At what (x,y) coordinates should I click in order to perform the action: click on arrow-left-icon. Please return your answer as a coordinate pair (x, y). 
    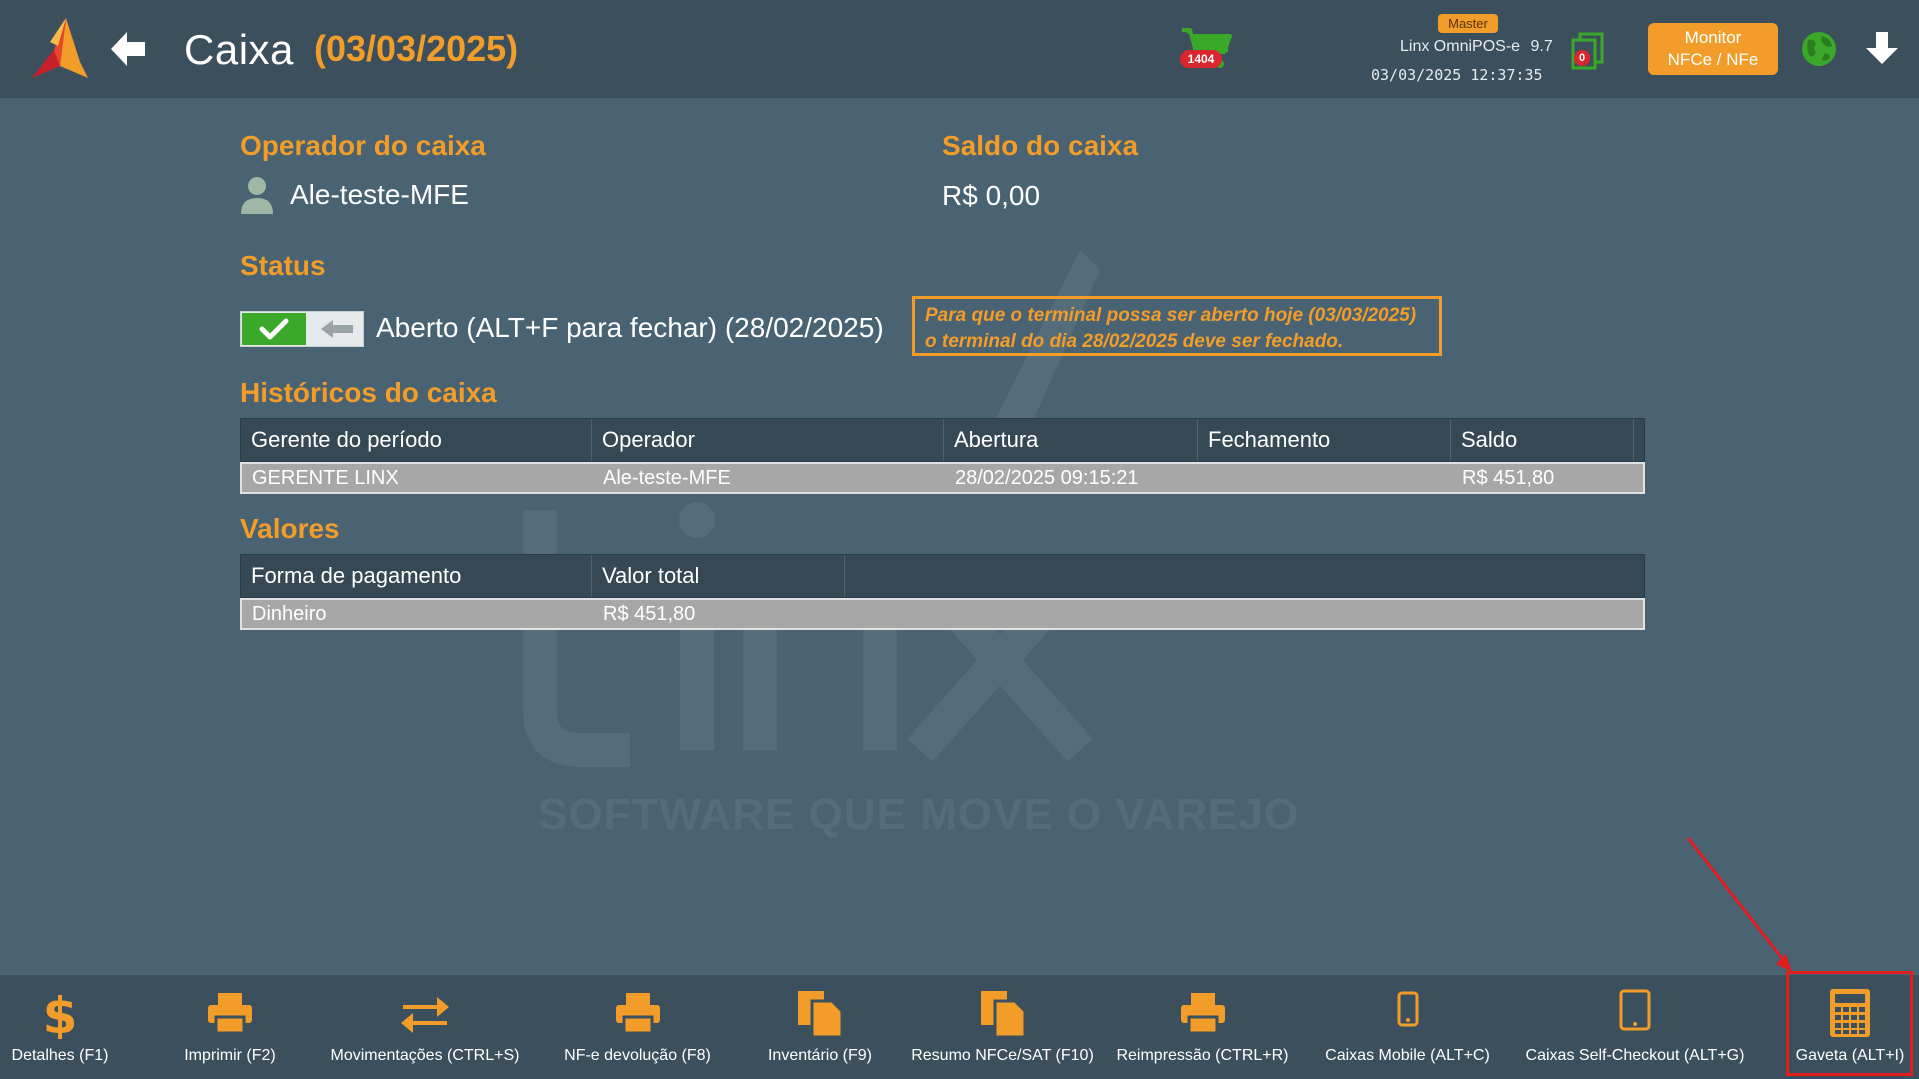
    Looking at the image, I should click on (337, 329).